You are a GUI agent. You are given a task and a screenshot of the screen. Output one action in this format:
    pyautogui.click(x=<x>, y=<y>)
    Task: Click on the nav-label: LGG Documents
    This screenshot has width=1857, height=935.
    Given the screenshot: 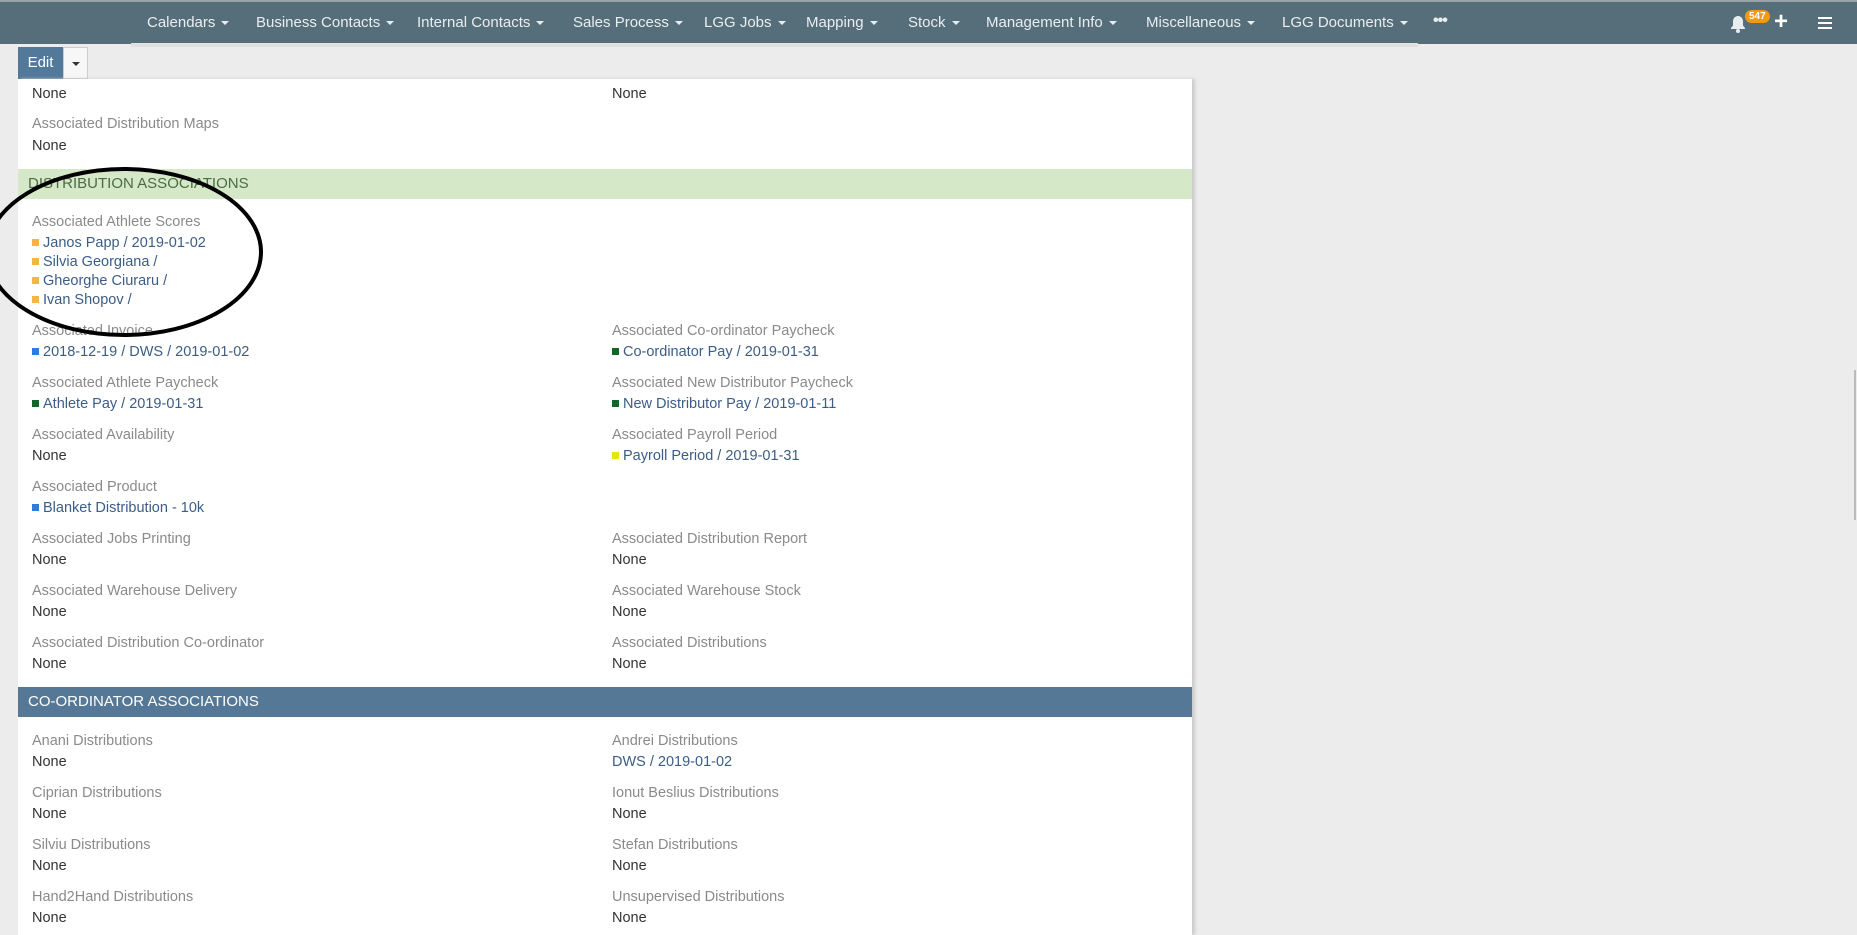 What is the action you would take?
    pyautogui.click(x=1338, y=22)
    